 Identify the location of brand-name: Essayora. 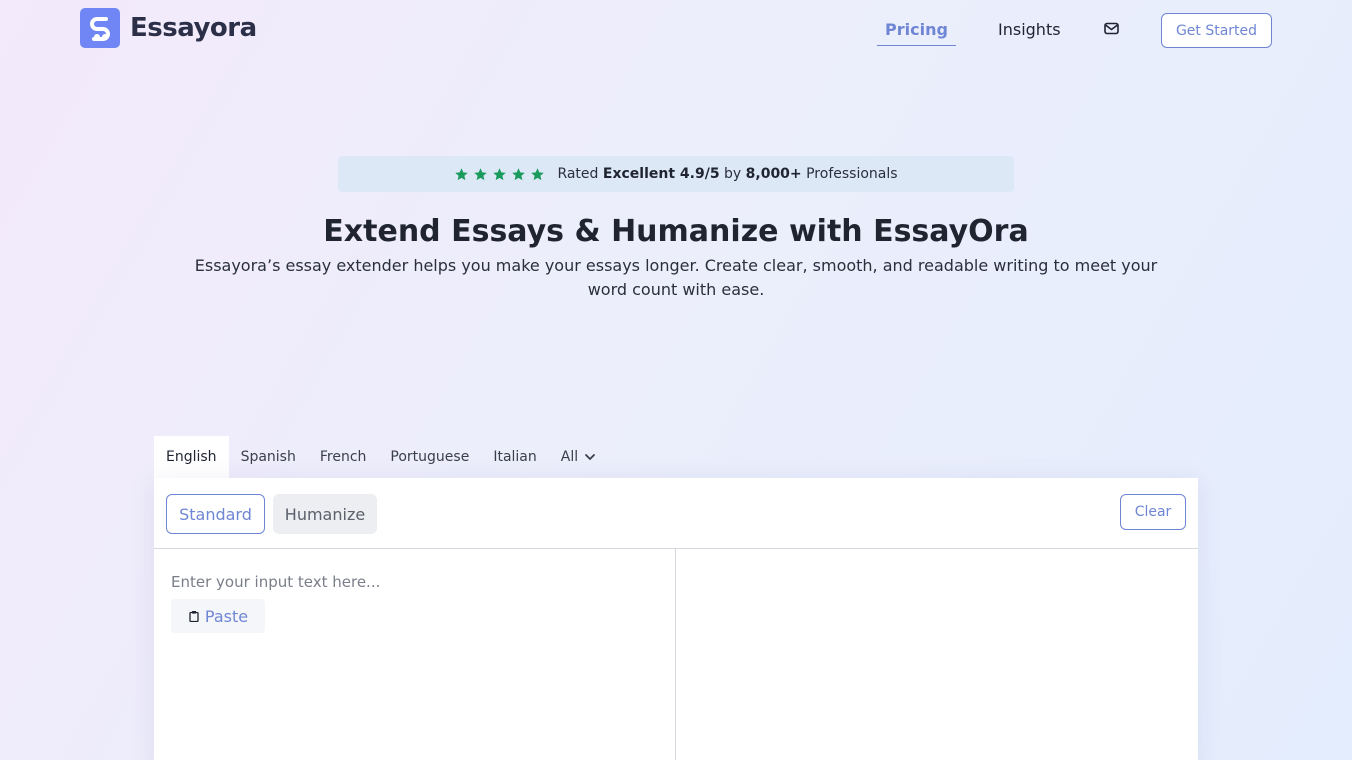
(193, 28).